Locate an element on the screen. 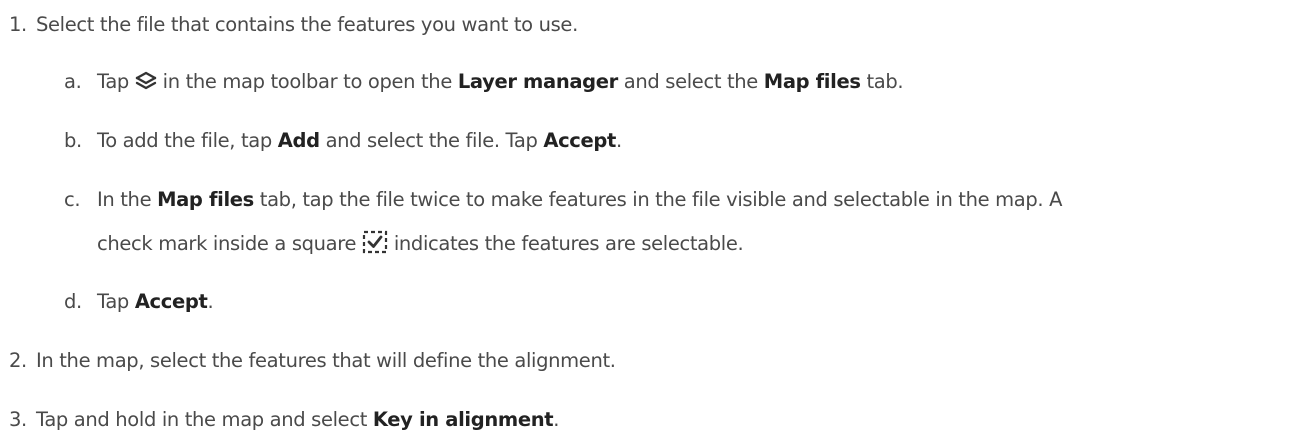 The width and height of the screenshot is (1293, 436). substep-c-marker: c. is located at coordinates (72, 199).